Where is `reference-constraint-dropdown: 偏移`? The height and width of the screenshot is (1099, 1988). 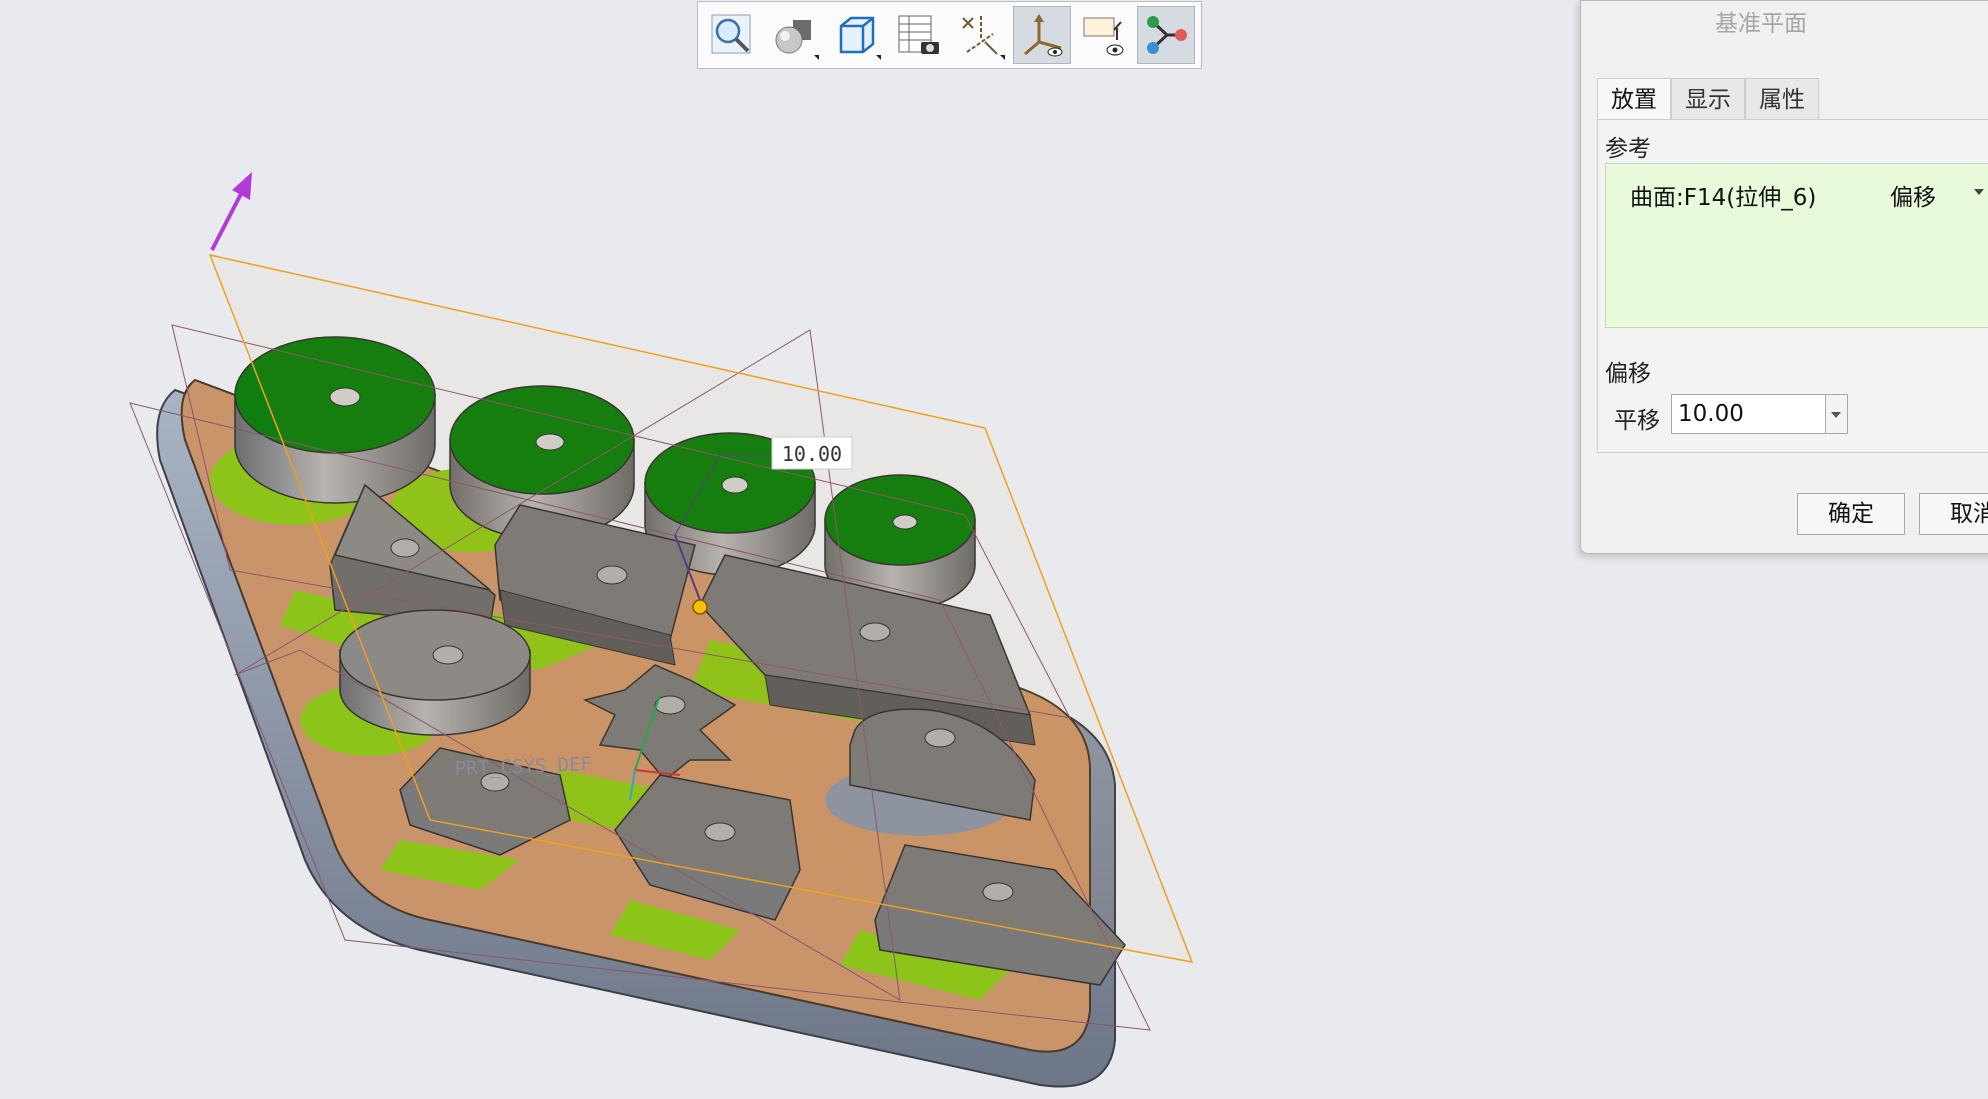
reference-constraint-dropdown: 偏移 is located at coordinates (1913, 195).